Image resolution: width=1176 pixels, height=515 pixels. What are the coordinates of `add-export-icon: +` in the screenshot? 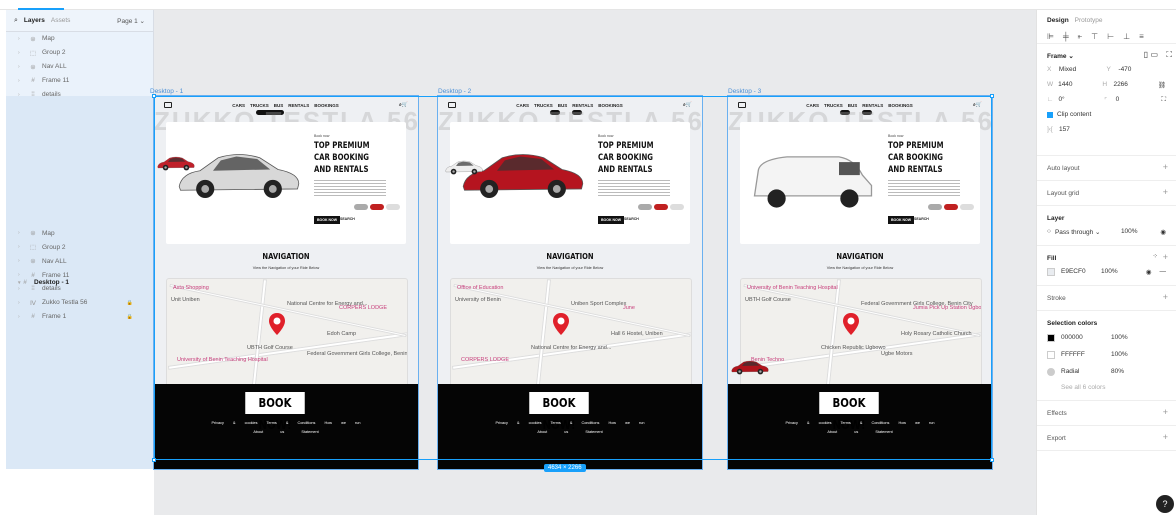 It's located at (1165, 437).